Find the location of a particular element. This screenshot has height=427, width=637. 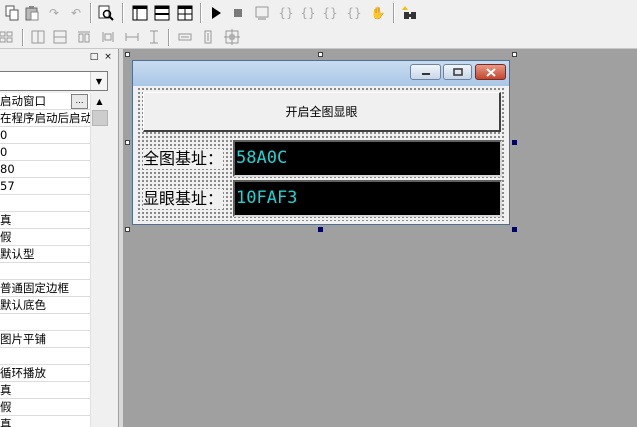

property-row: 57 is located at coordinates (45, 186).